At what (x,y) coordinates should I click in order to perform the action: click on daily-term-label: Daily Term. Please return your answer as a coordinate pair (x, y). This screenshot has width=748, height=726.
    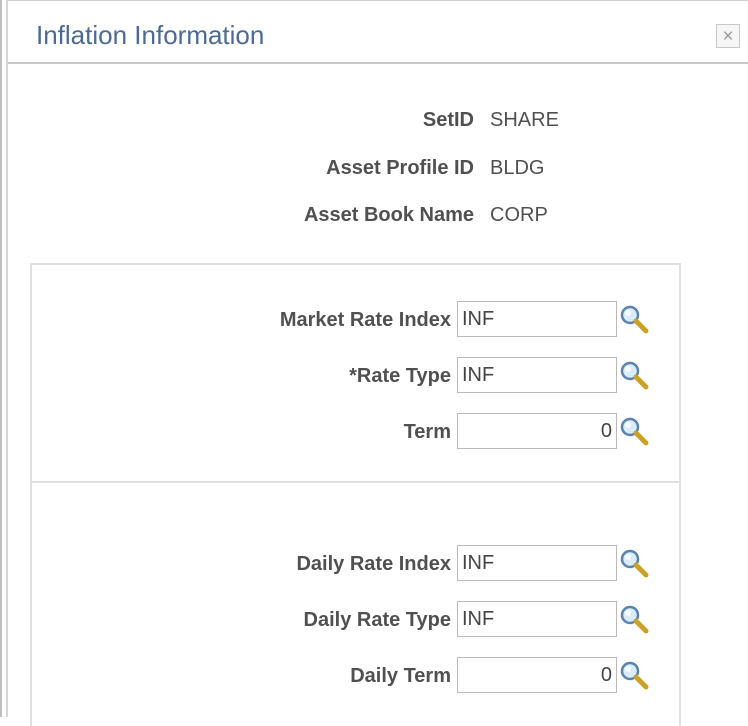
    Looking at the image, I should click on (400, 676).